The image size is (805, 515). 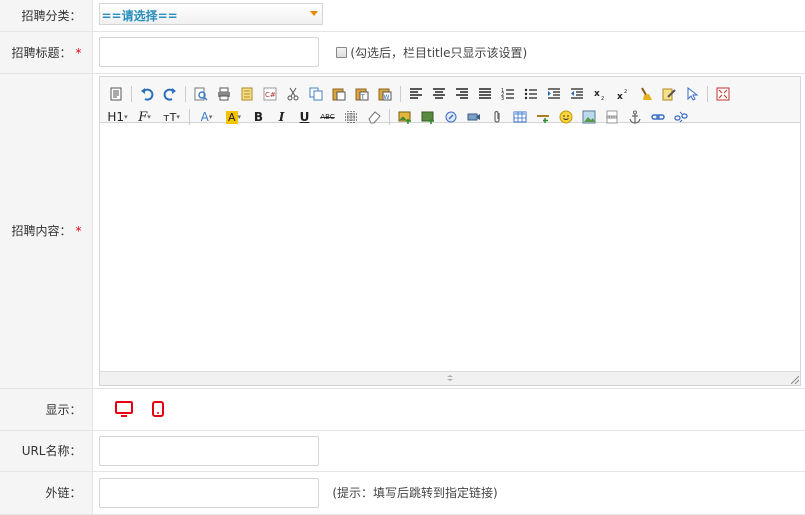 I want to click on align-right-icon, so click(x=462, y=94).